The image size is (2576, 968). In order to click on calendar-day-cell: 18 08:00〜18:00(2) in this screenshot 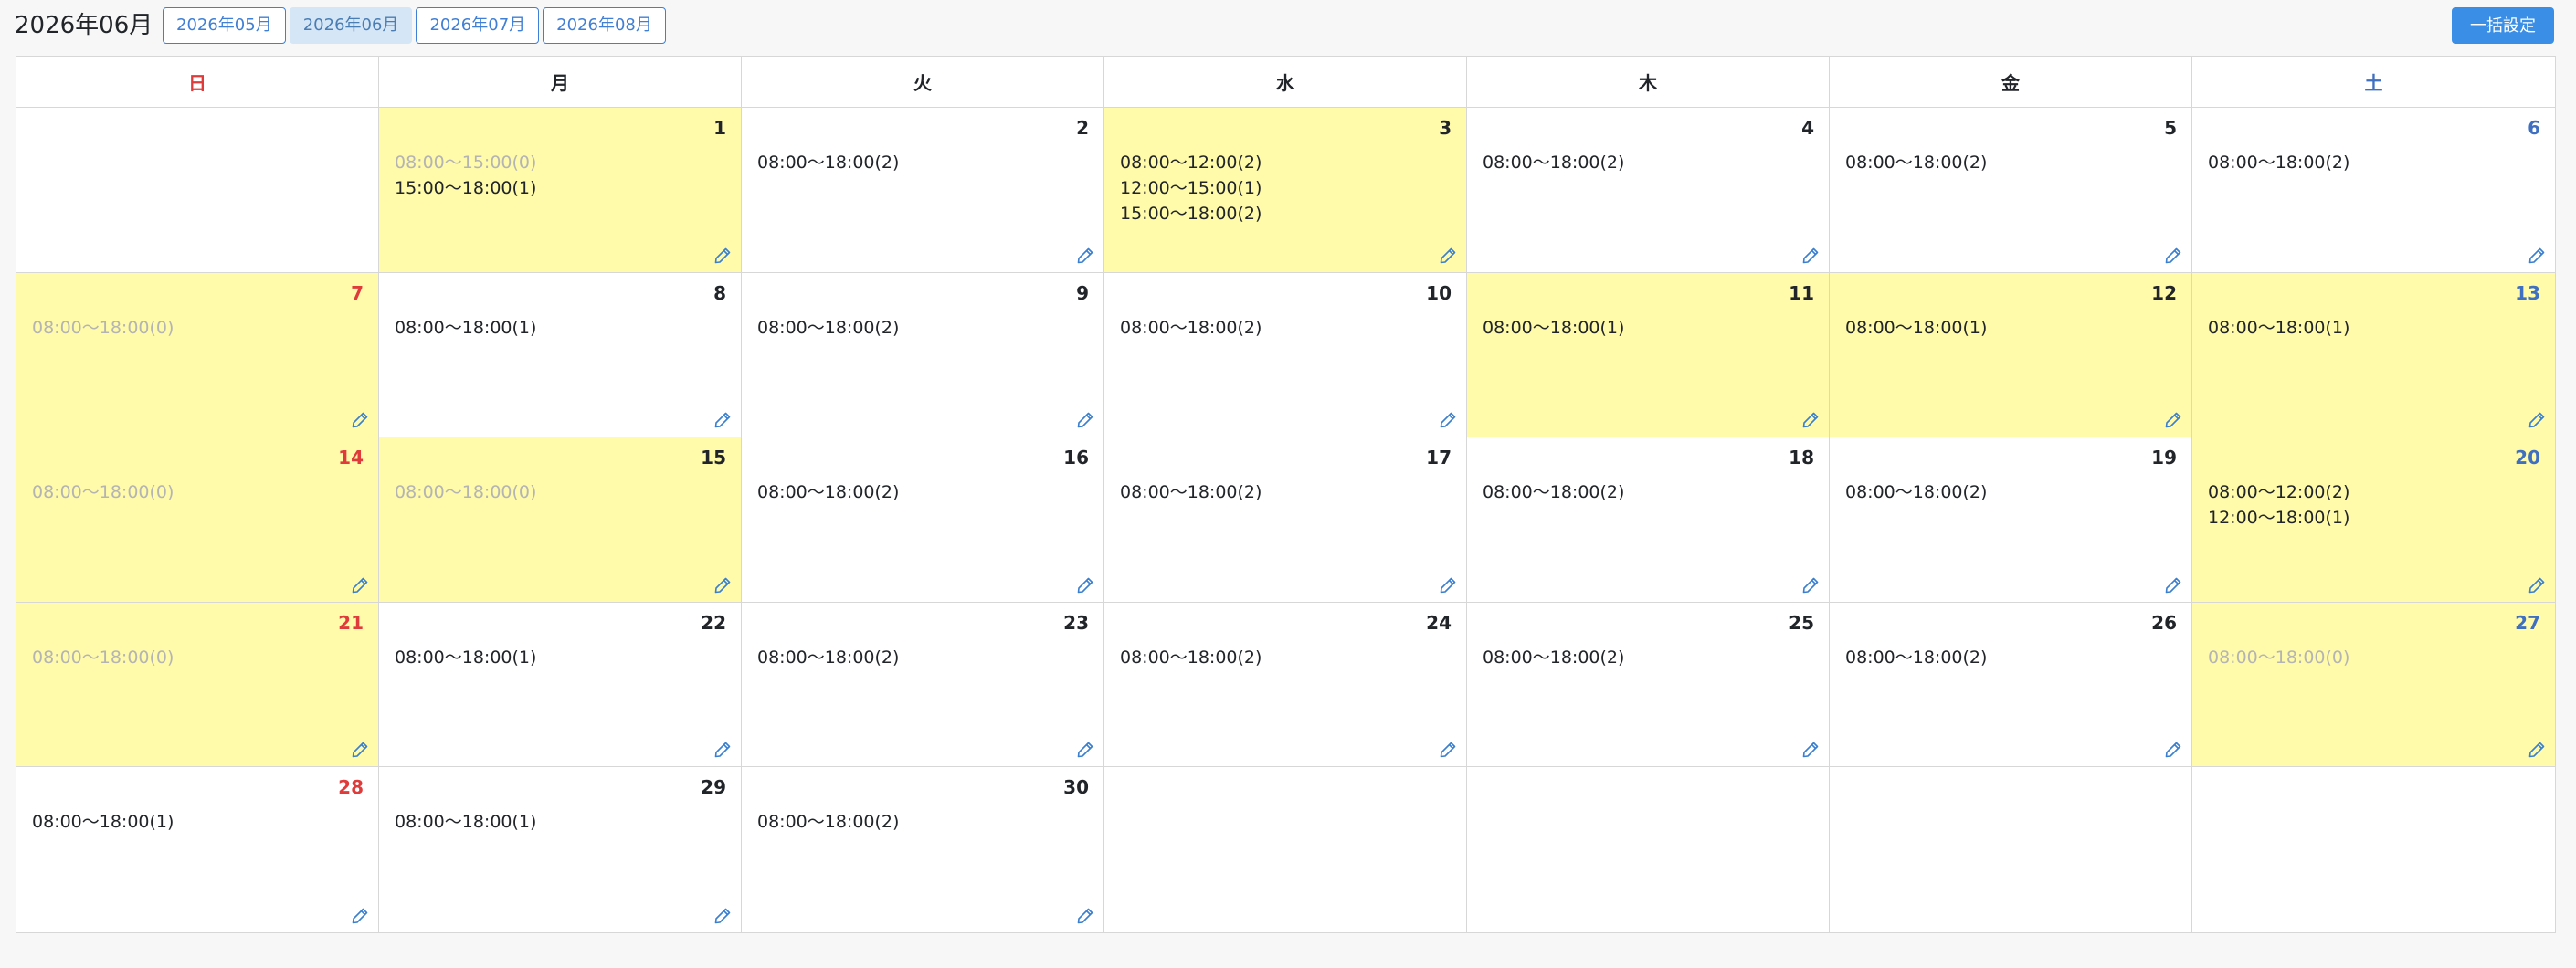, I will do `click(1648, 520)`.